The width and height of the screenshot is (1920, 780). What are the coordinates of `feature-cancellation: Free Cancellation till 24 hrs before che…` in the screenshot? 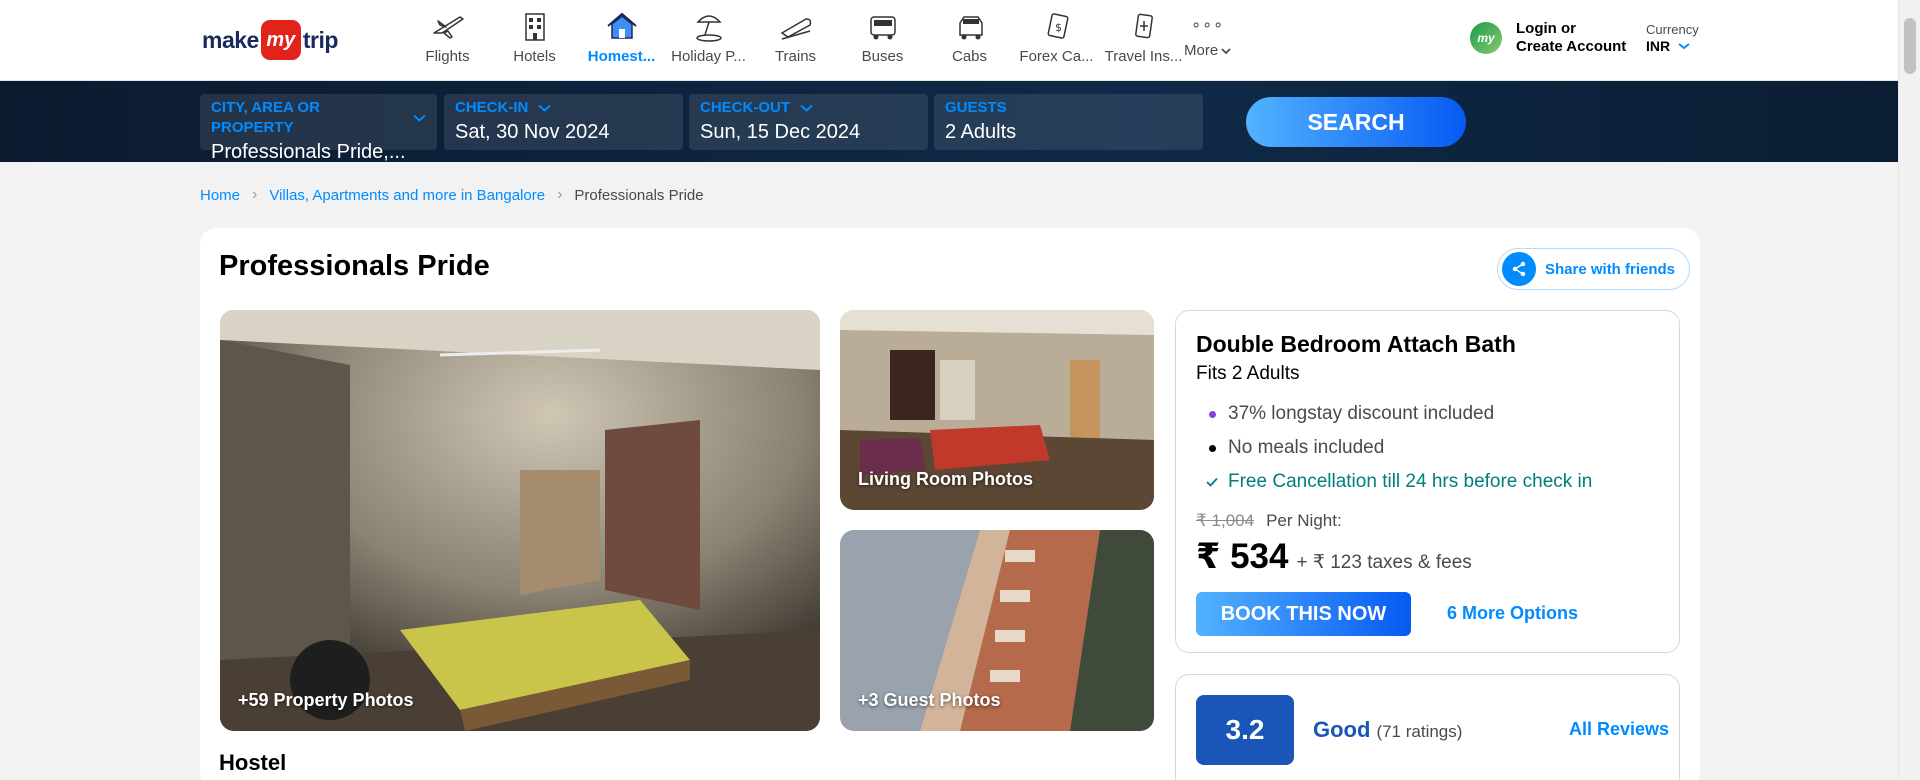 It's located at (1394, 482).